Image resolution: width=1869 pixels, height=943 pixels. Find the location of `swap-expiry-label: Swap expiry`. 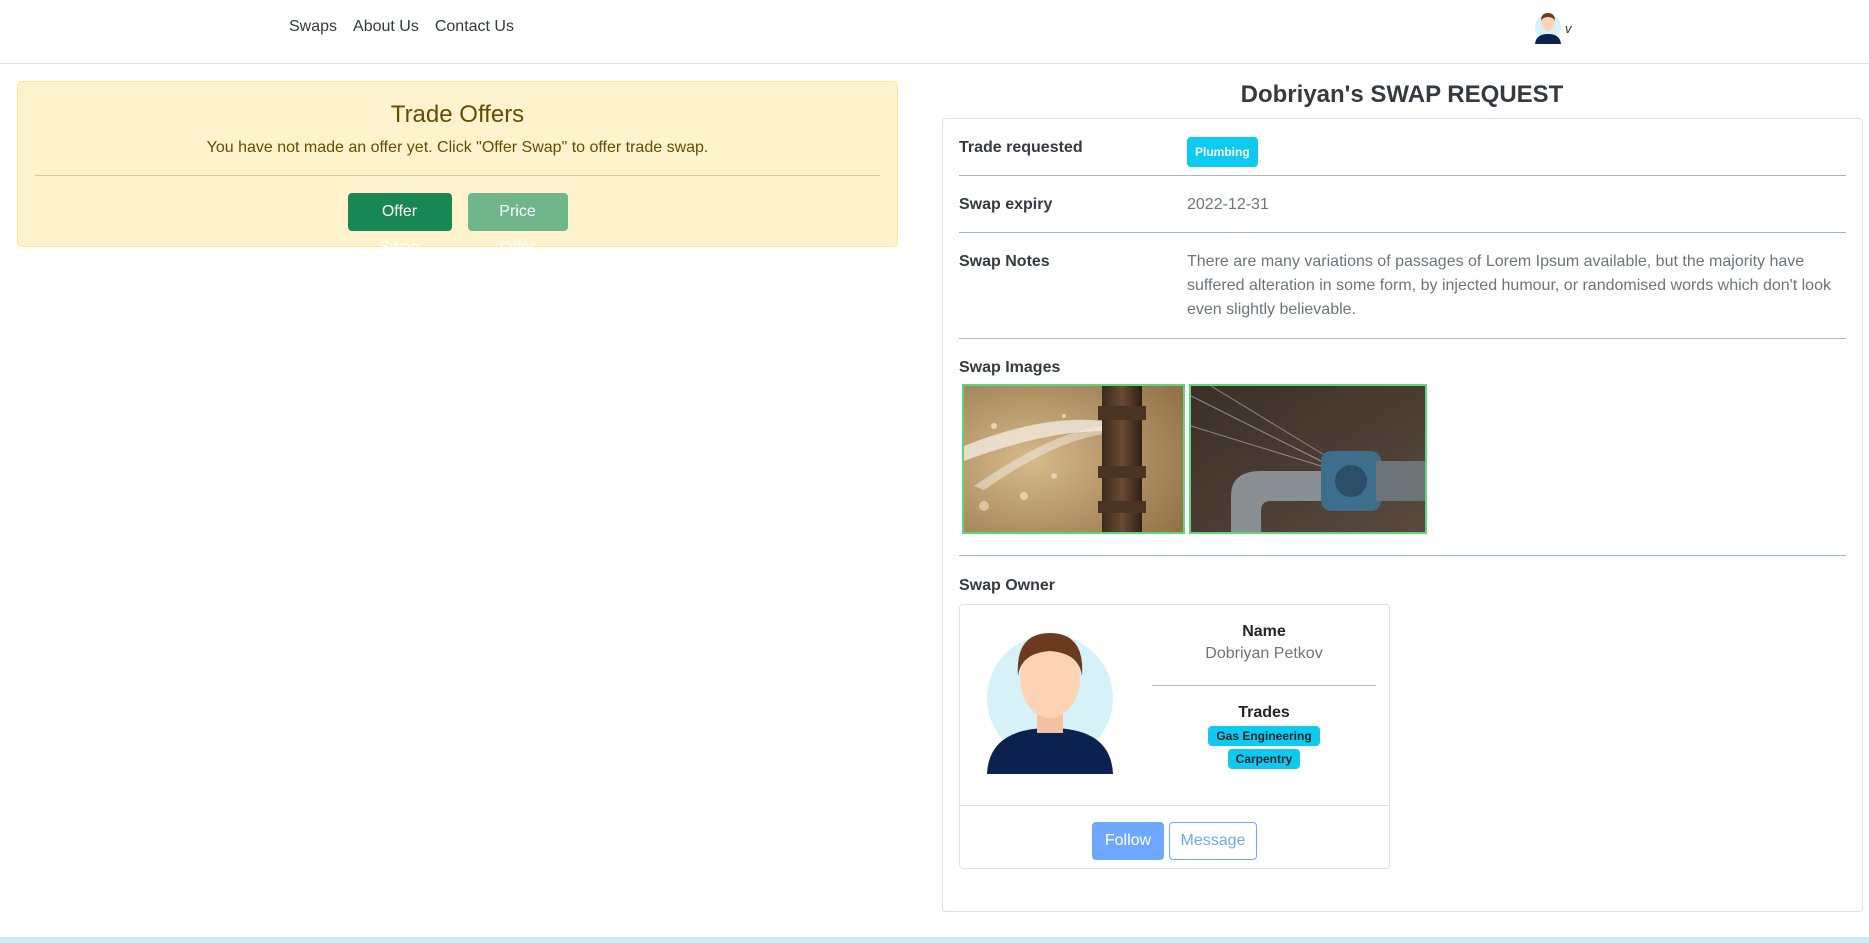

swap-expiry-label: Swap expiry is located at coordinates (1006, 204).